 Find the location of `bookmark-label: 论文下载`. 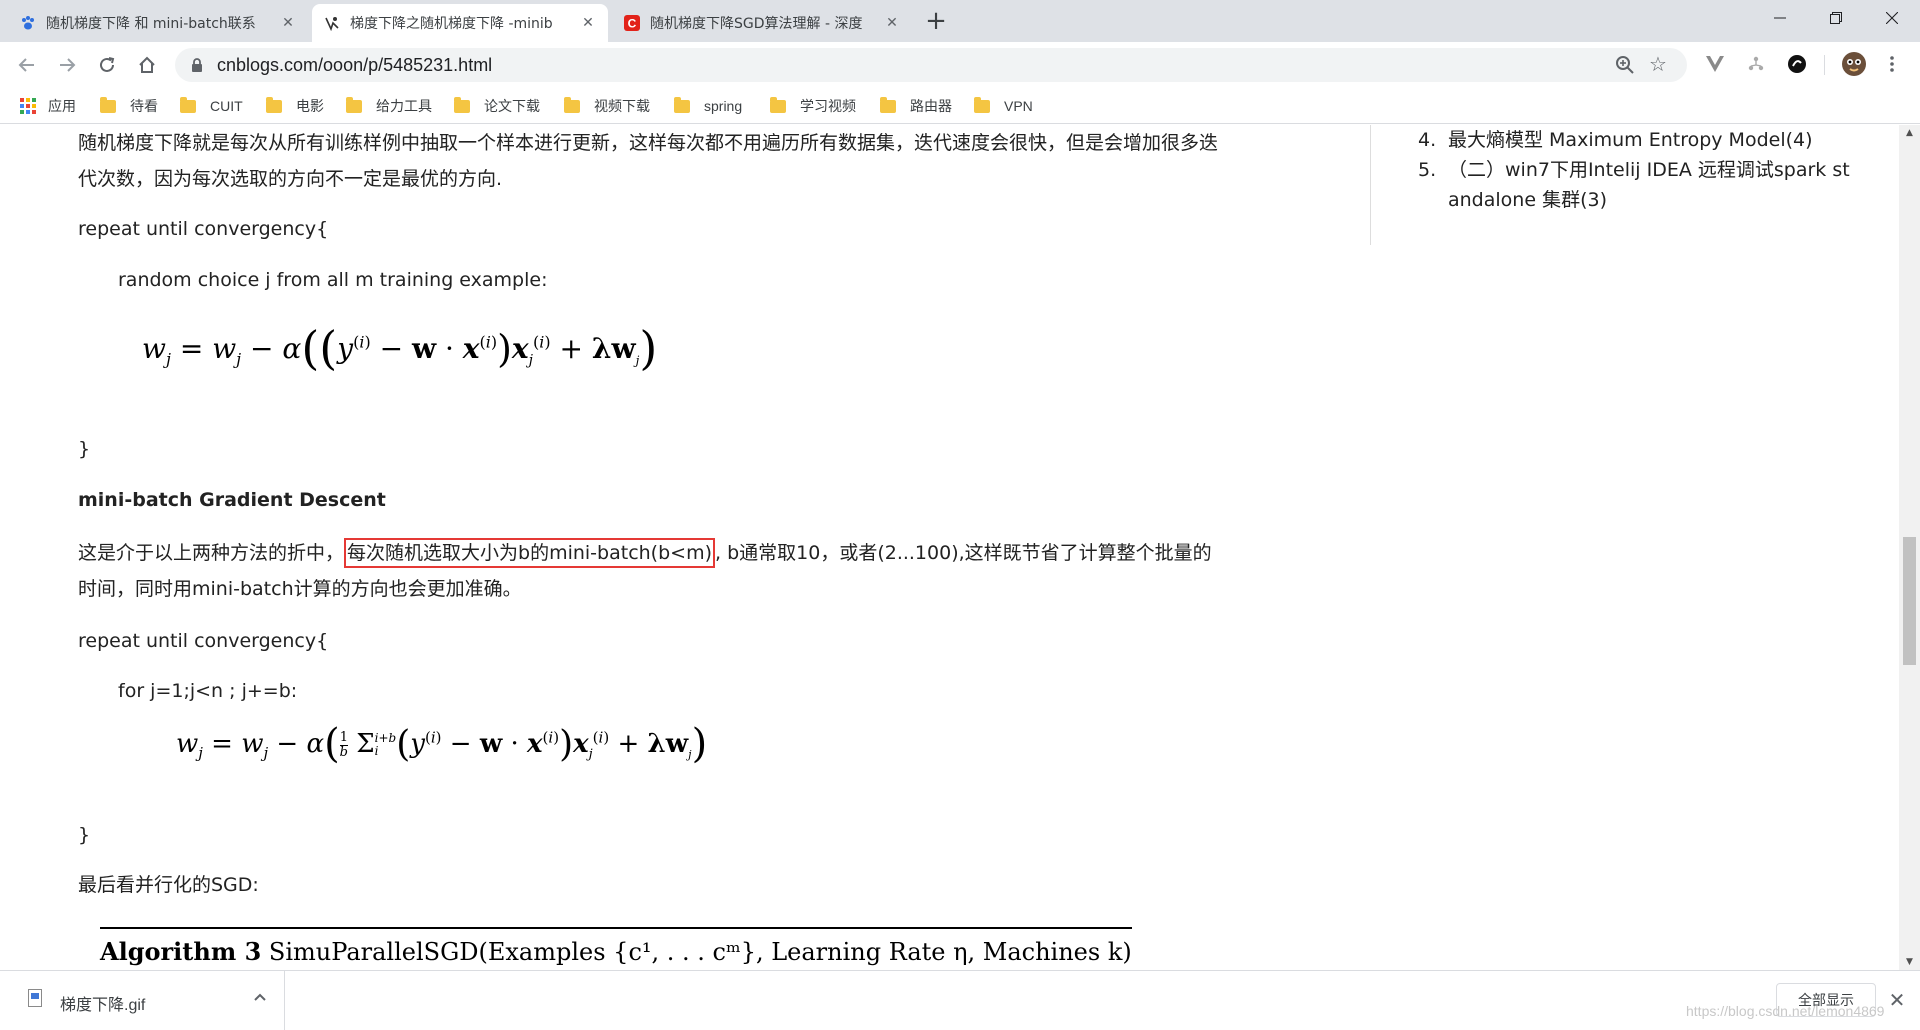

bookmark-label: 论文下载 is located at coordinates (512, 106).